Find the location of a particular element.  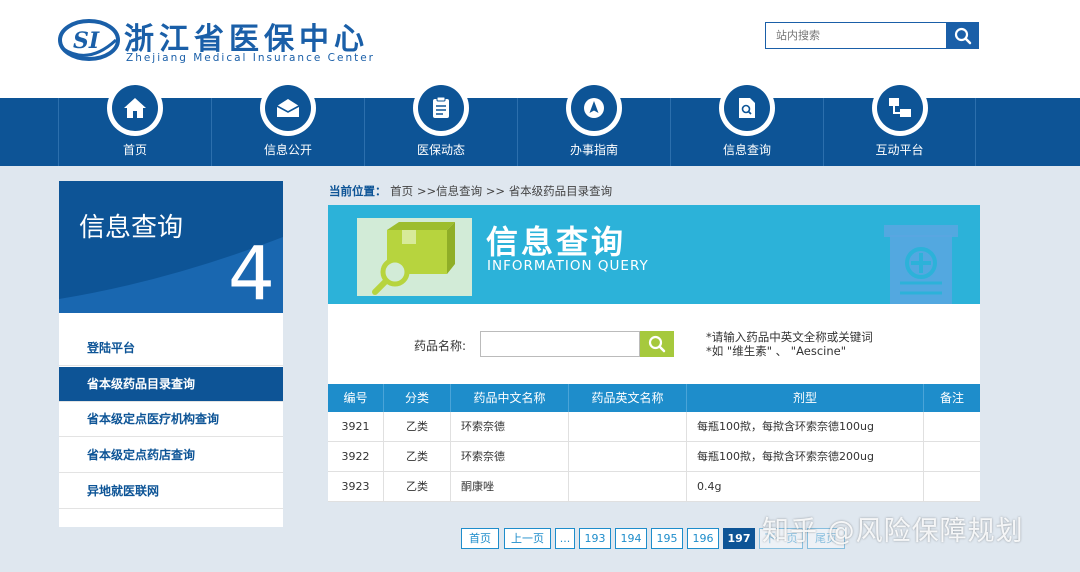

col-header-form: 剂型 is located at coordinates (805, 398).